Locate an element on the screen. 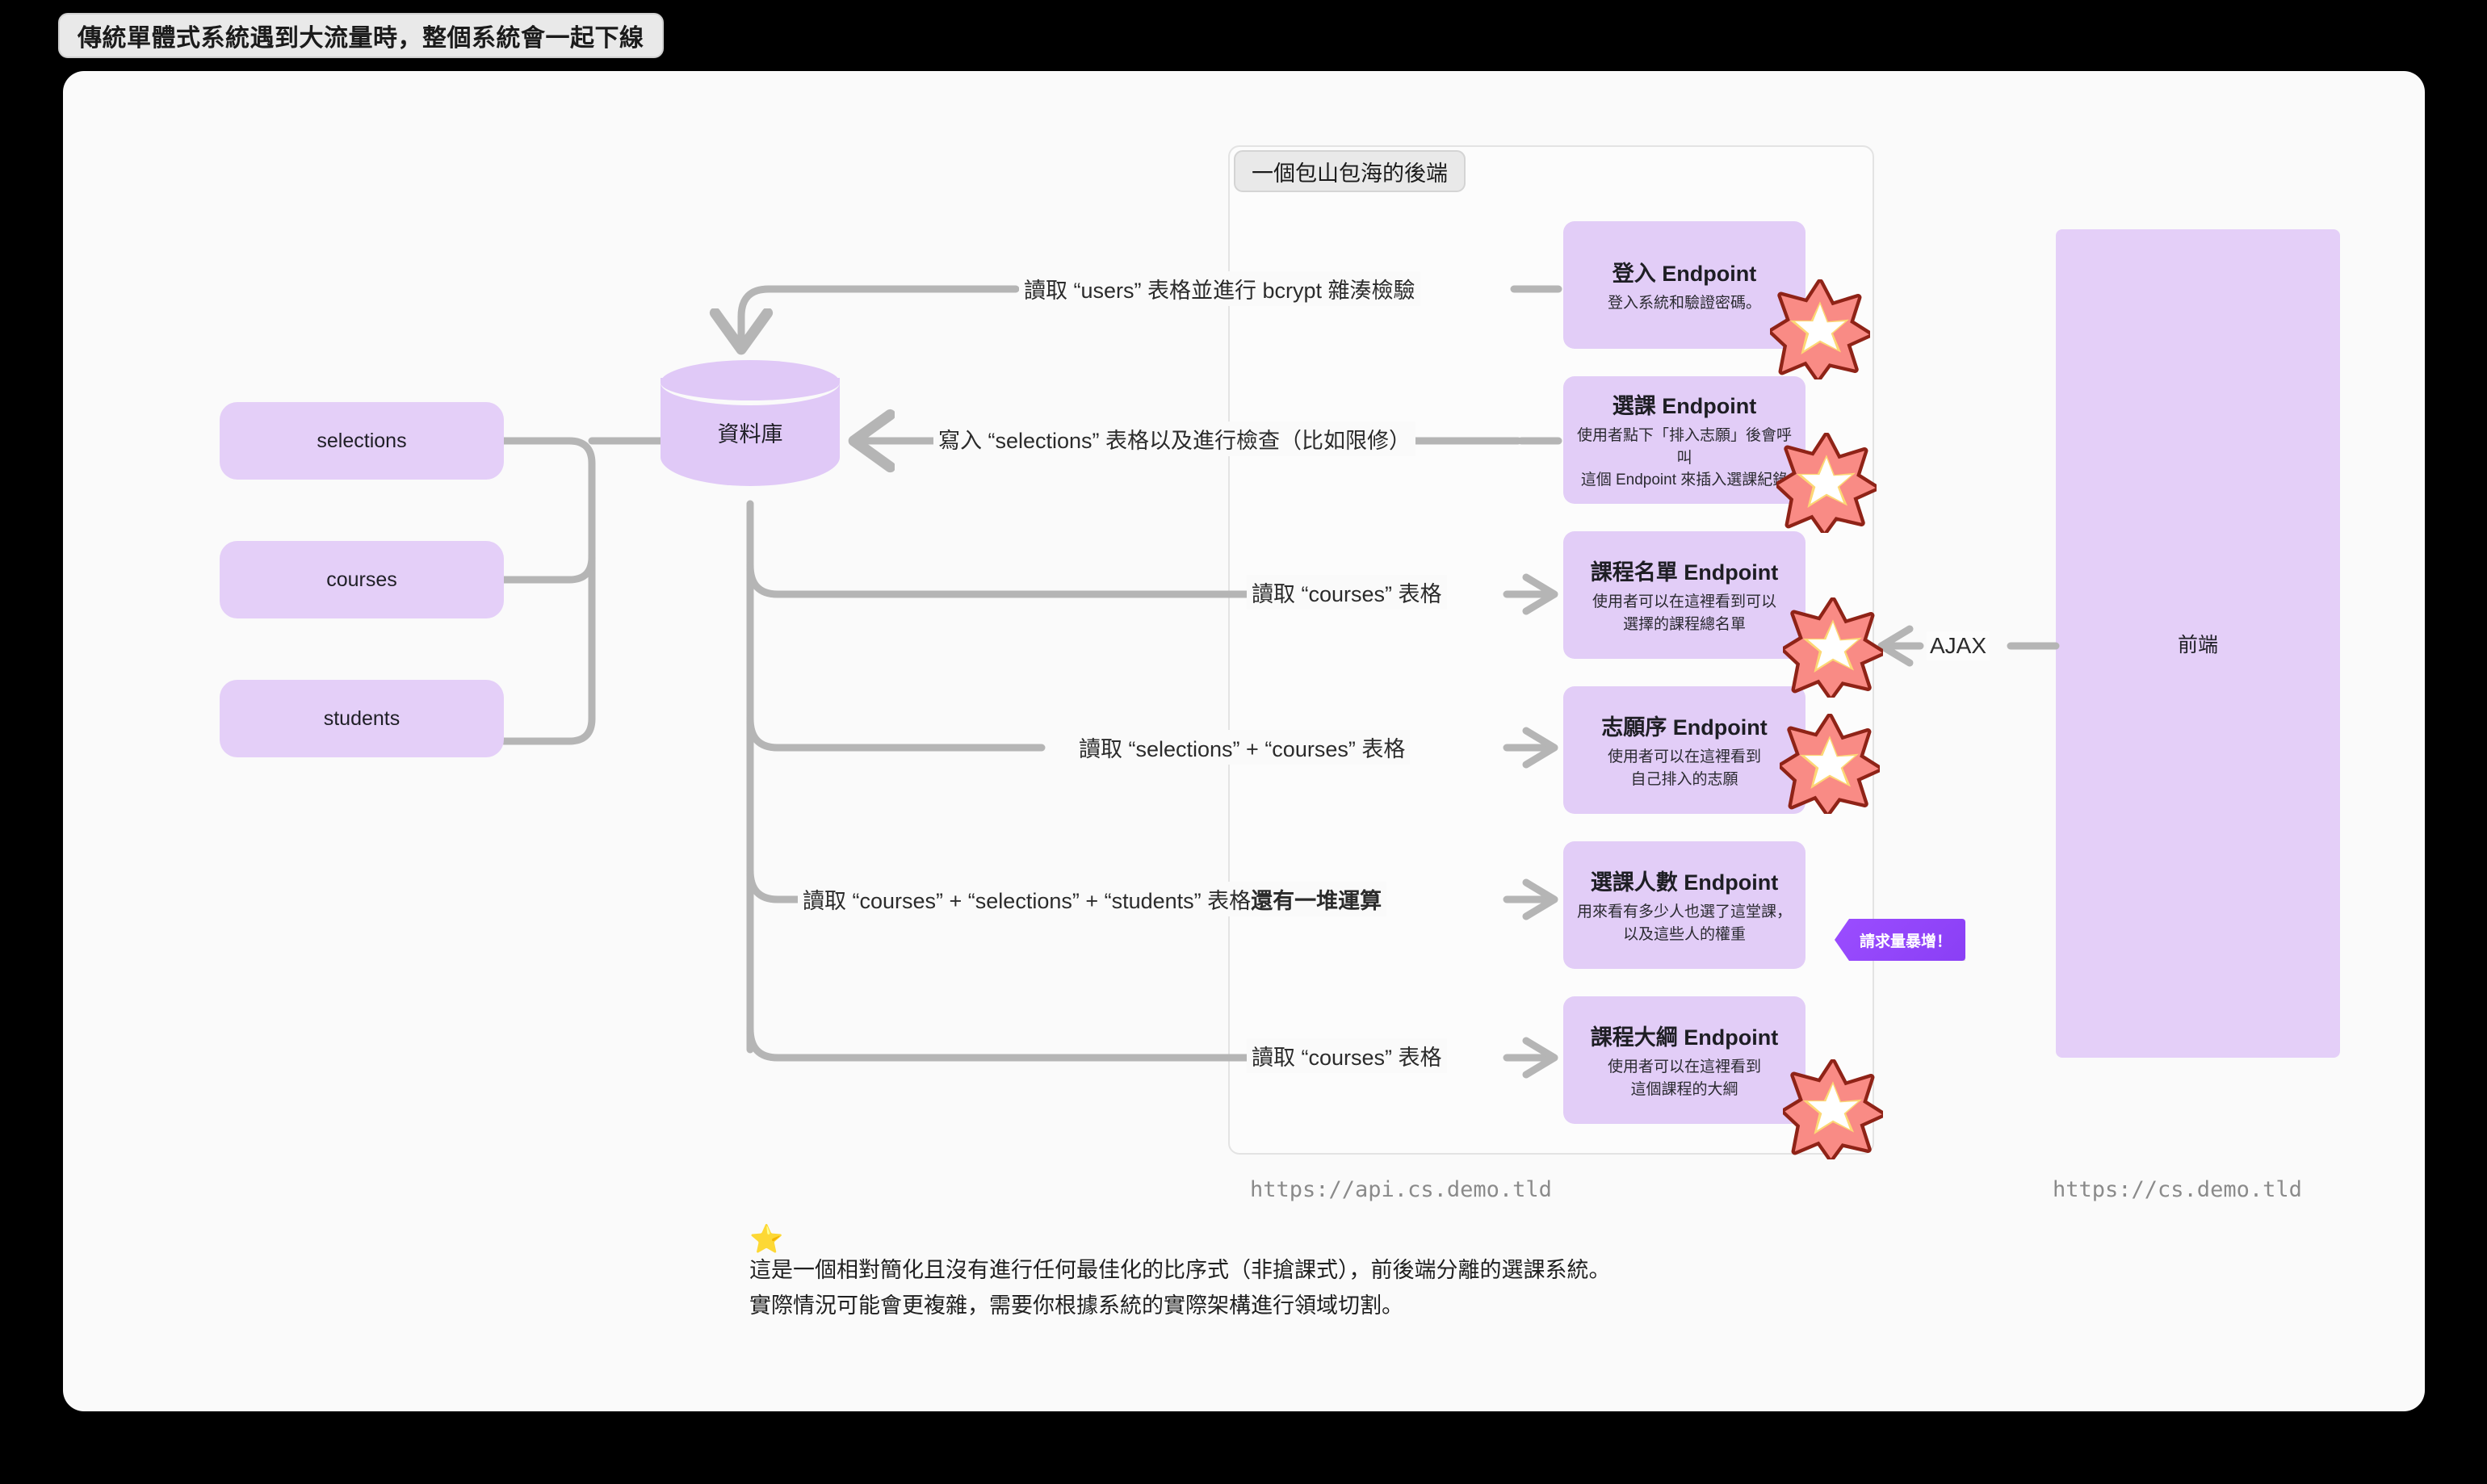 Image resolution: width=2487 pixels, height=1484 pixels. diagram-title: 傳統單體式系統遇到大流量時，整個系統會一起下線 is located at coordinates (361, 35).